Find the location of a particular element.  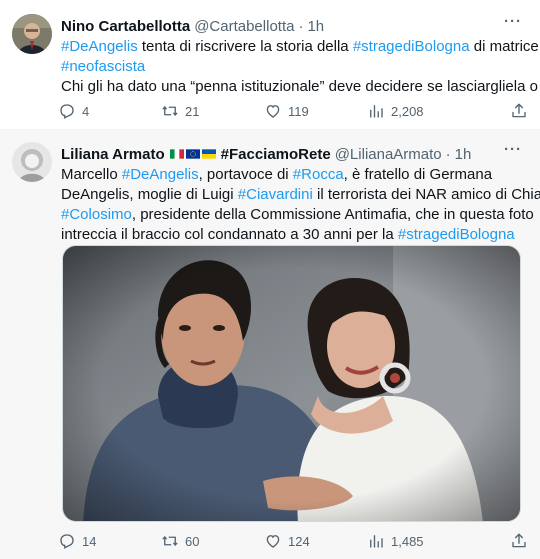

text-span: di matrice is located at coordinates (504, 46).